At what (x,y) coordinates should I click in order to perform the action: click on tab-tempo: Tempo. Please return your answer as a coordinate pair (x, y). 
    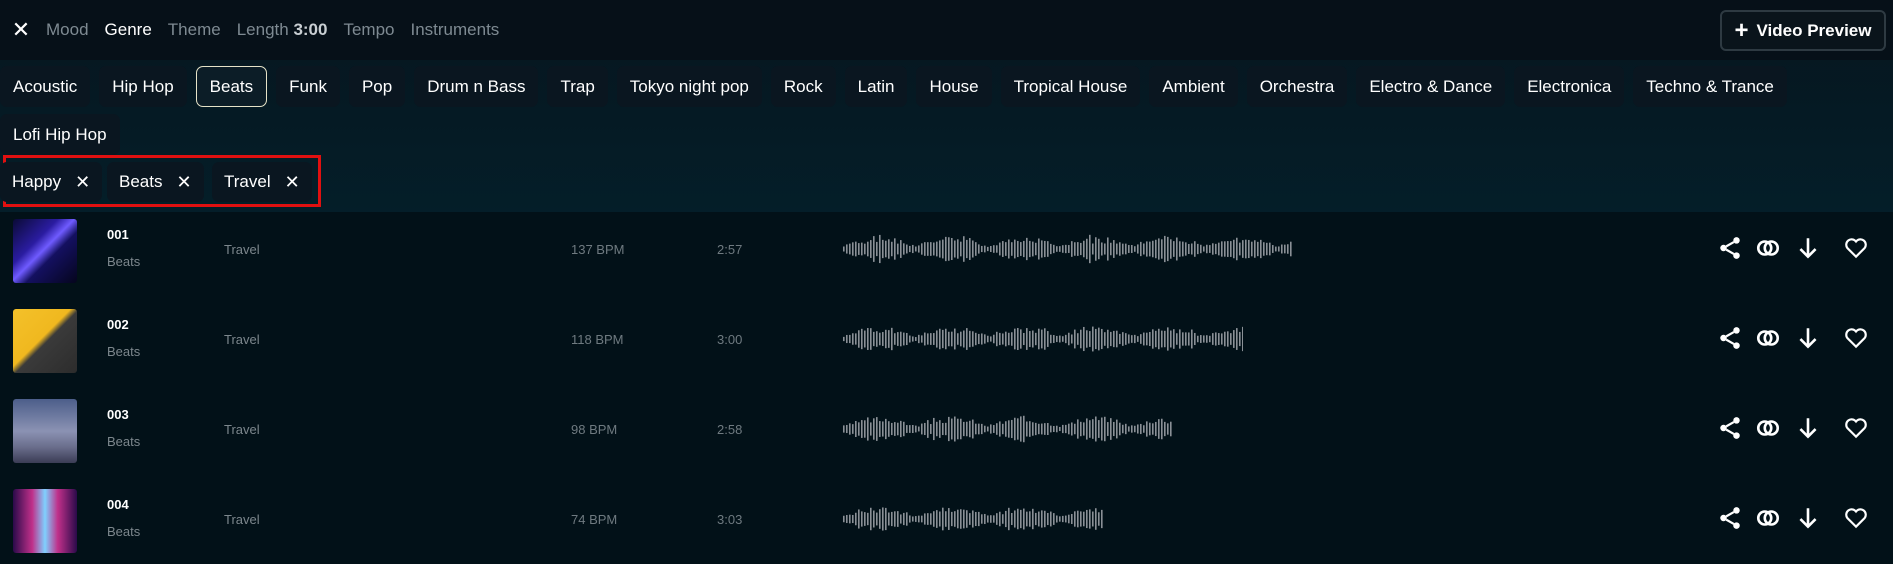
    Looking at the image, I should click on (368, 30).